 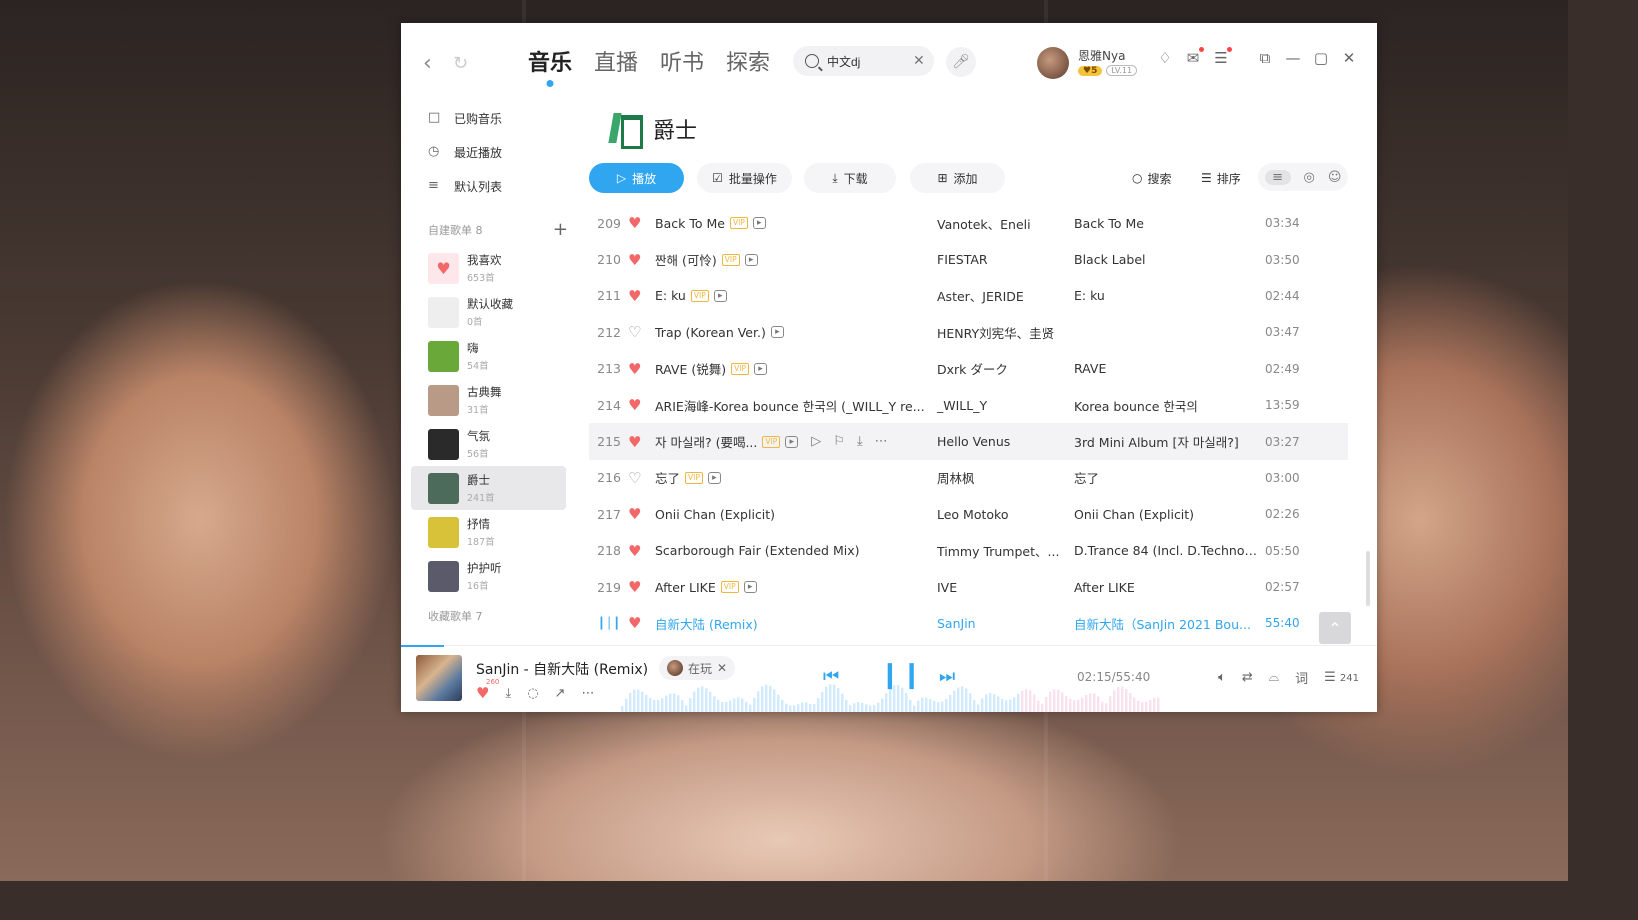 What do you see at coordinates (550, 61) in the screenshot?
I see `tab-music: 音乐` at bounding box center [550, 61].